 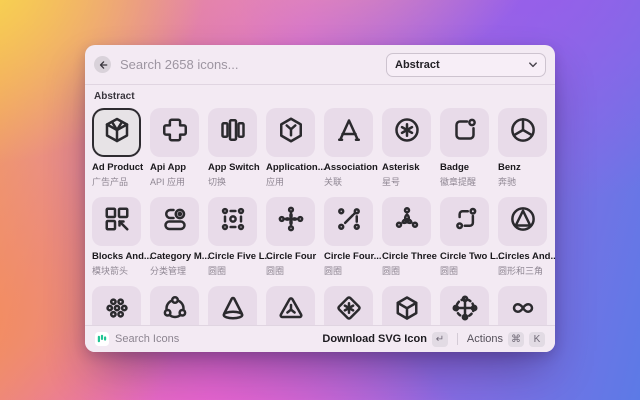 I want to click on grid-cell: Asterisk 星号, so click(x=406, y=148).